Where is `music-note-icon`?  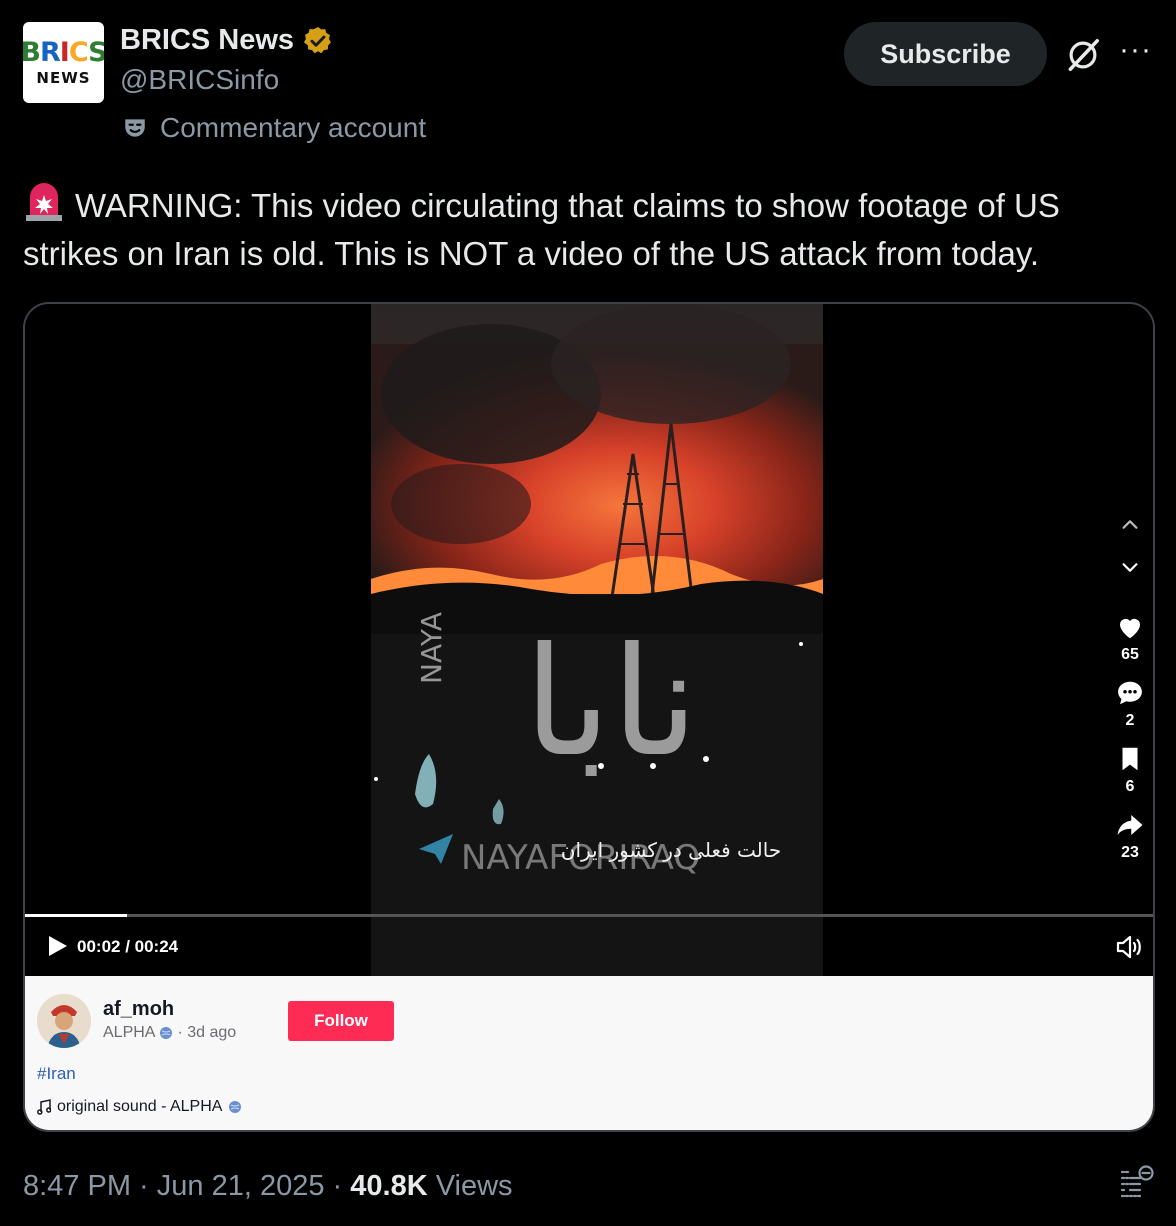
music-note-icon is located at coordinates (44, 1107).